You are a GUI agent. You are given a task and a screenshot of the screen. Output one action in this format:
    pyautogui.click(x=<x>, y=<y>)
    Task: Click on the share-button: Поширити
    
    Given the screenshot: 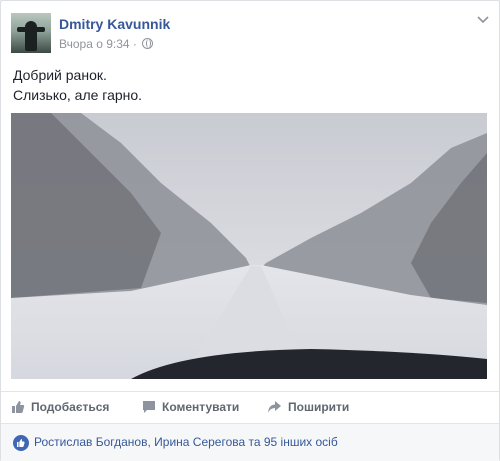 What is the action you would take?
    pyautogui.click(x=308, y=407)
    